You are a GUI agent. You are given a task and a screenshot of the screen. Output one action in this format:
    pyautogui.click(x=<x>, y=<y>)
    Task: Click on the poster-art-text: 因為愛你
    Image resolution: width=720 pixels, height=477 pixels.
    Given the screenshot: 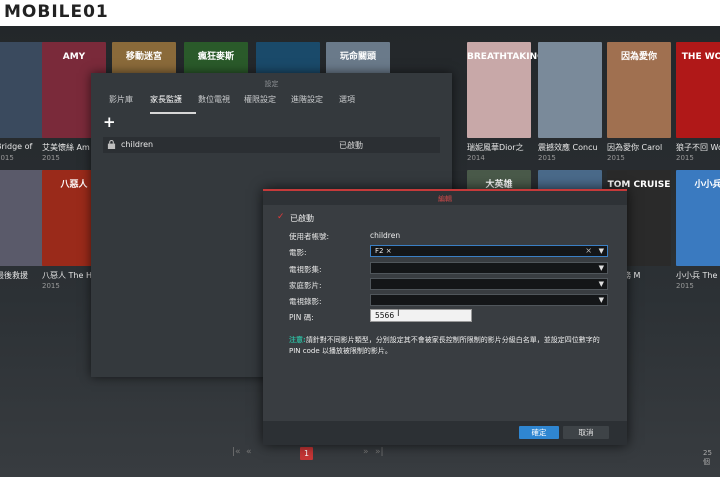 What is the action you would take?
    pyautogui.click(x=638, y=57)
    